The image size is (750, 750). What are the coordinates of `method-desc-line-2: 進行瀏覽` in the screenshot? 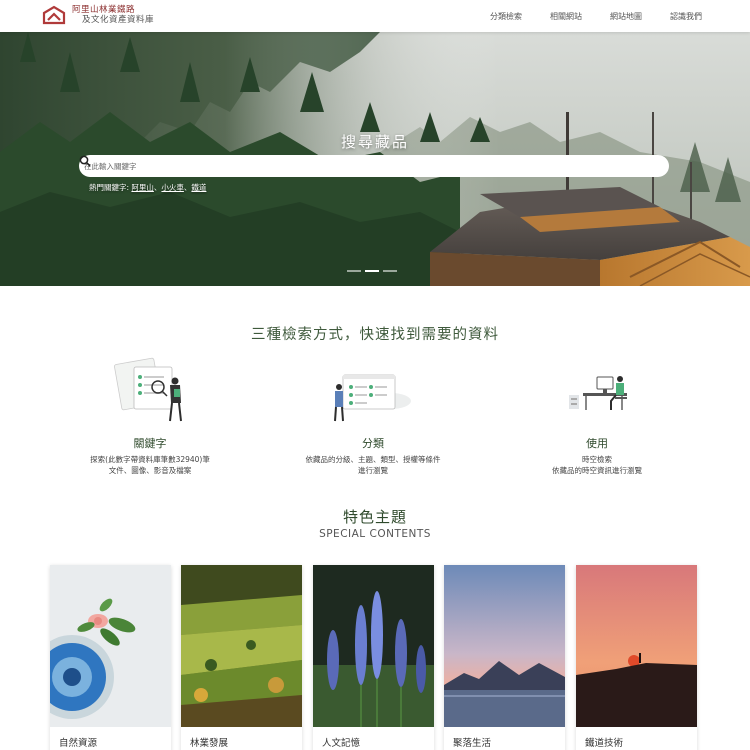 It's located at (373, 470).